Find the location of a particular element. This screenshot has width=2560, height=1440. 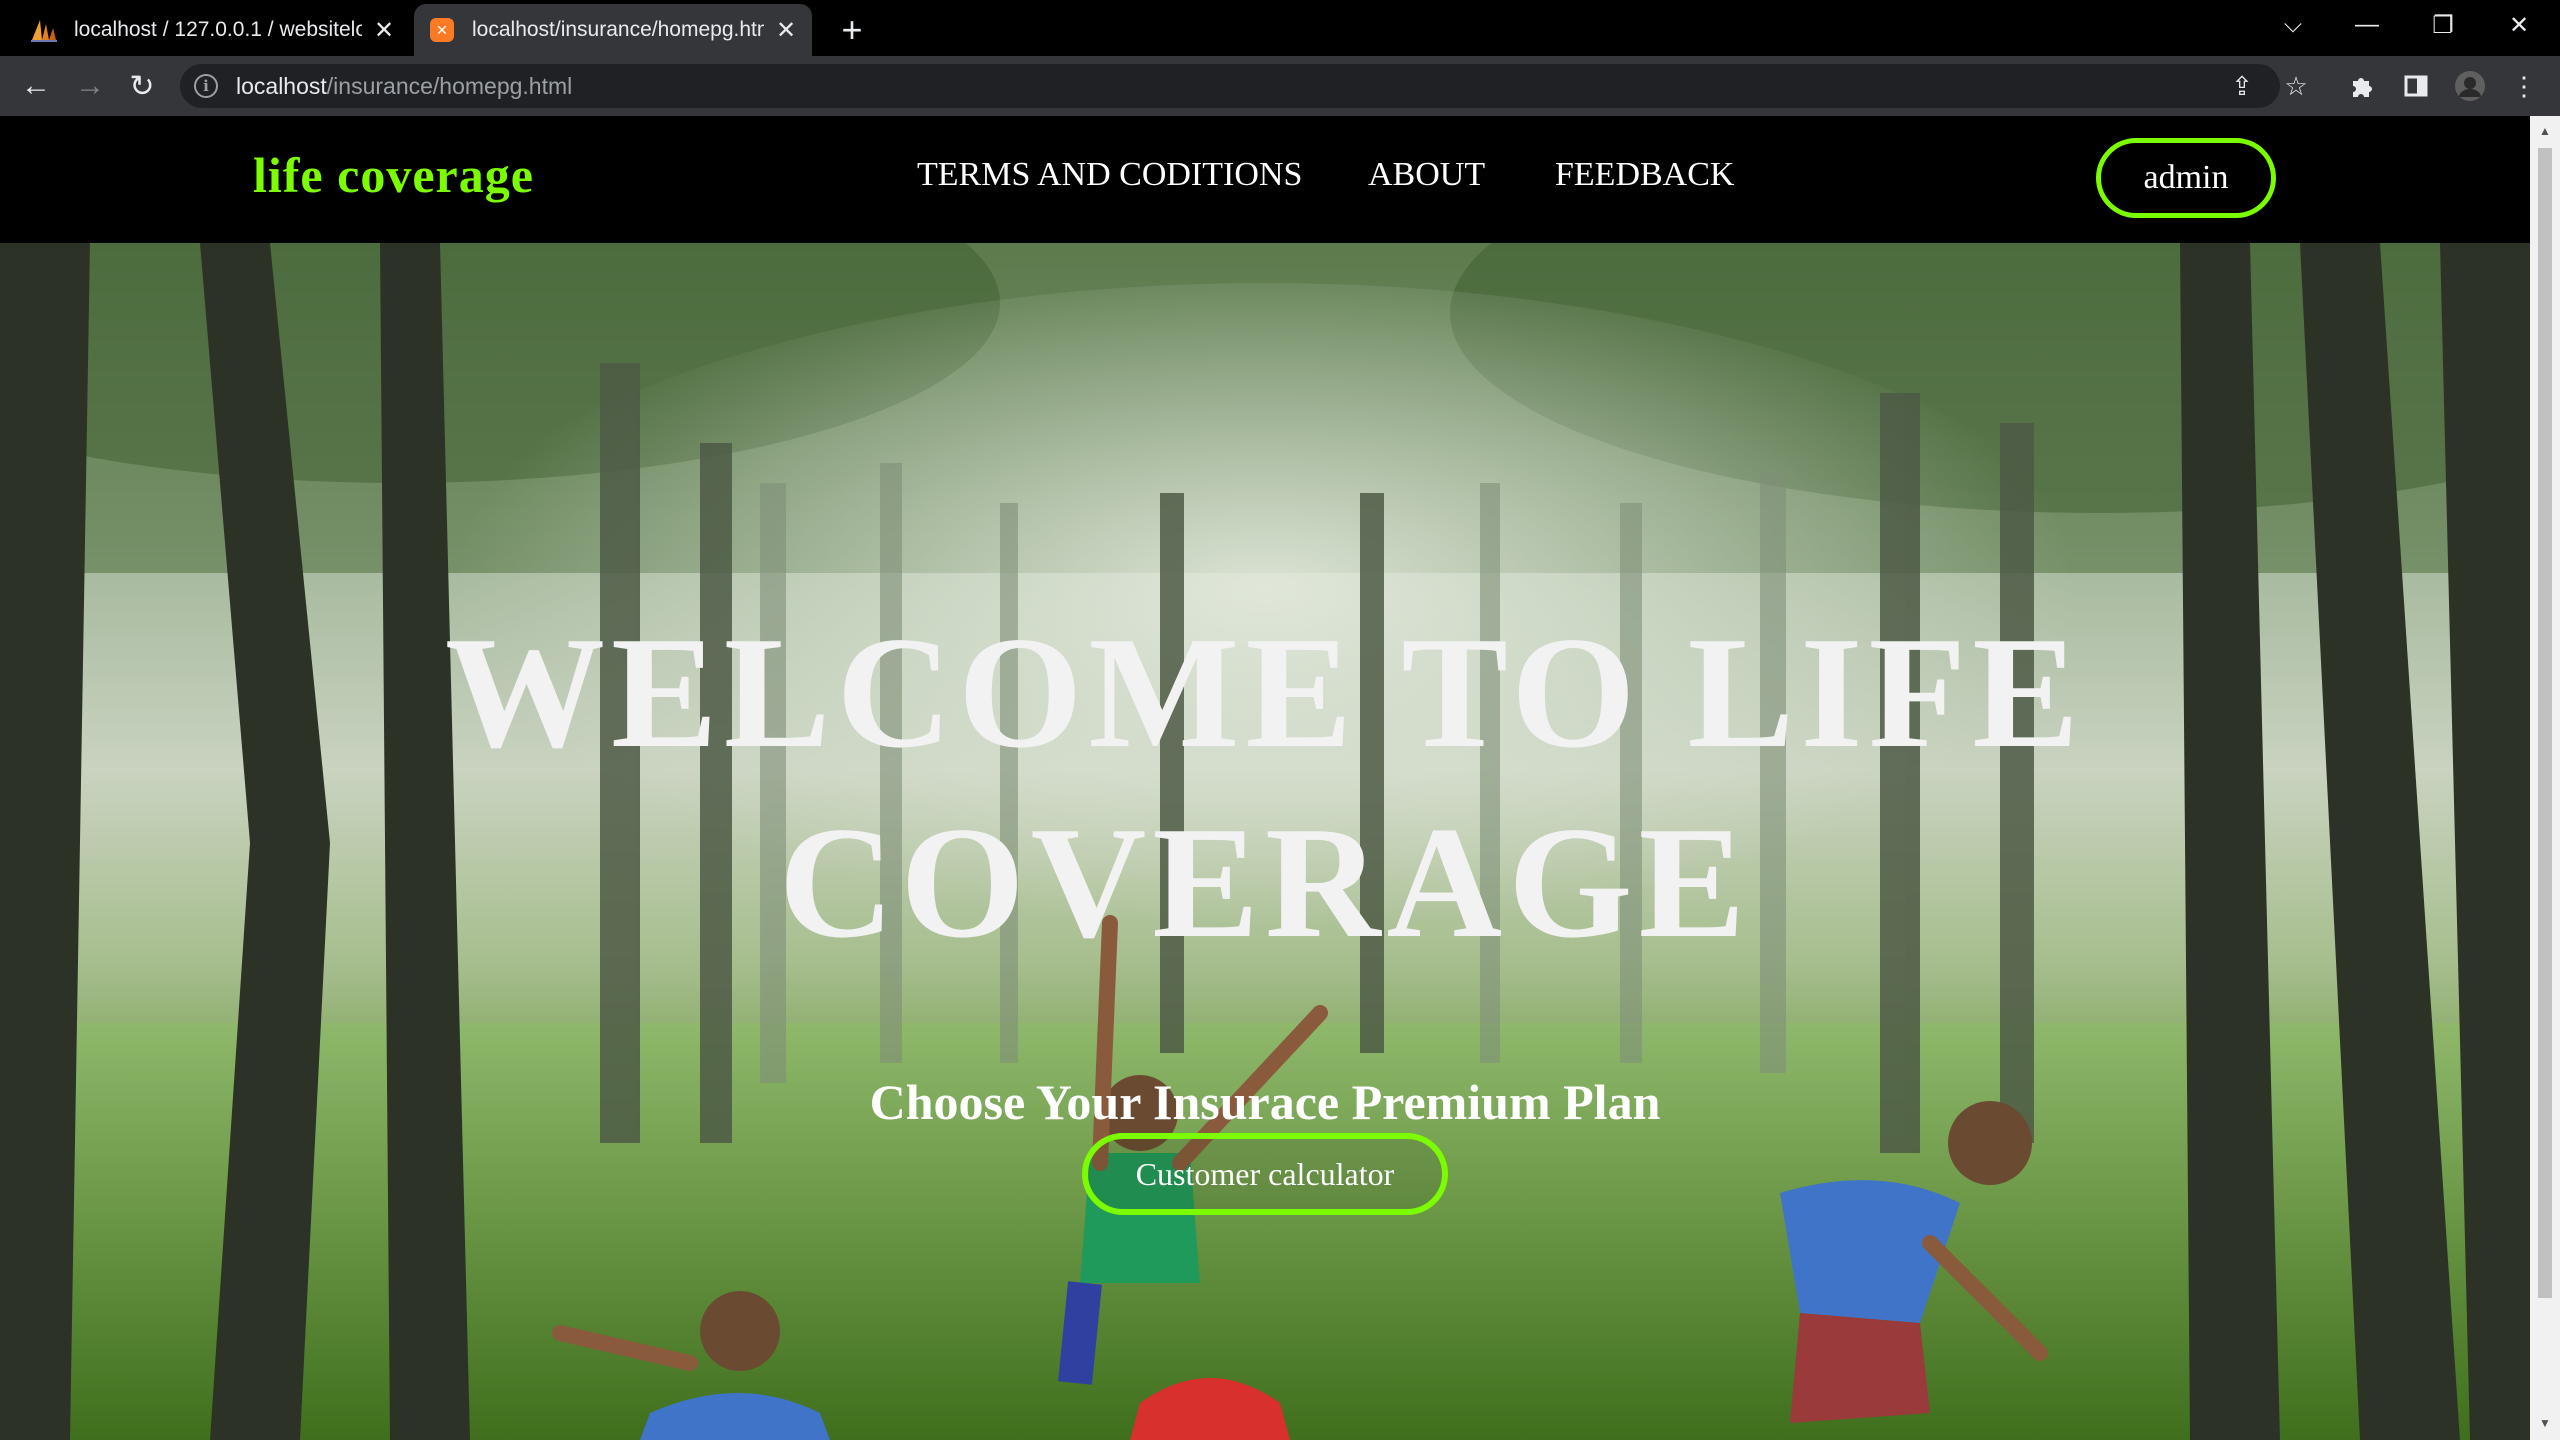

side-panel-icon is located at coordinates (2416, 86).